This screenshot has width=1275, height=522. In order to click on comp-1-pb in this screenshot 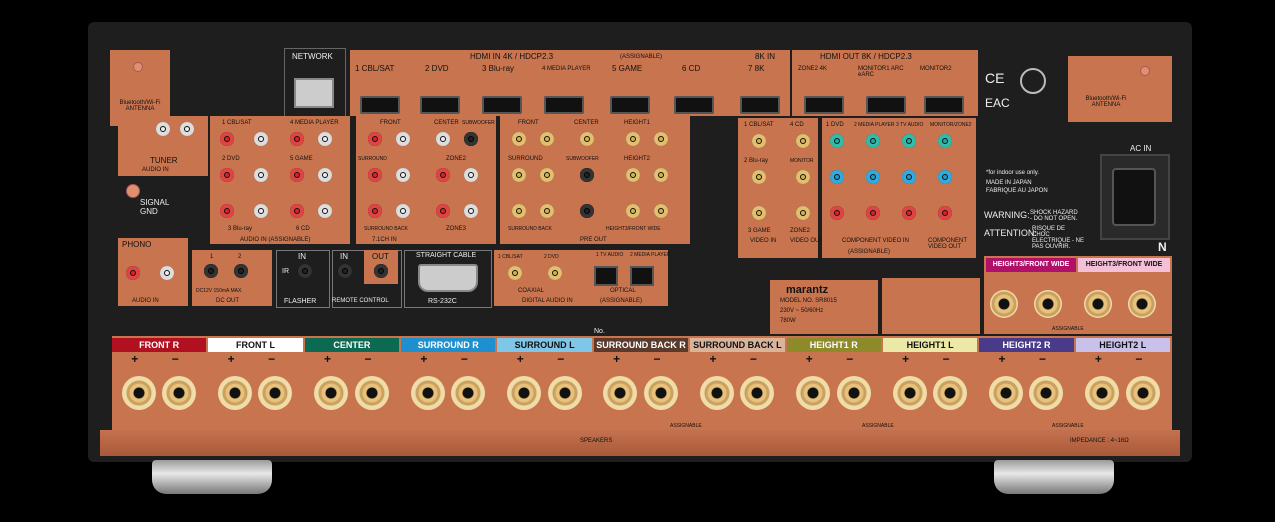, I will do `click(837, 177)`.